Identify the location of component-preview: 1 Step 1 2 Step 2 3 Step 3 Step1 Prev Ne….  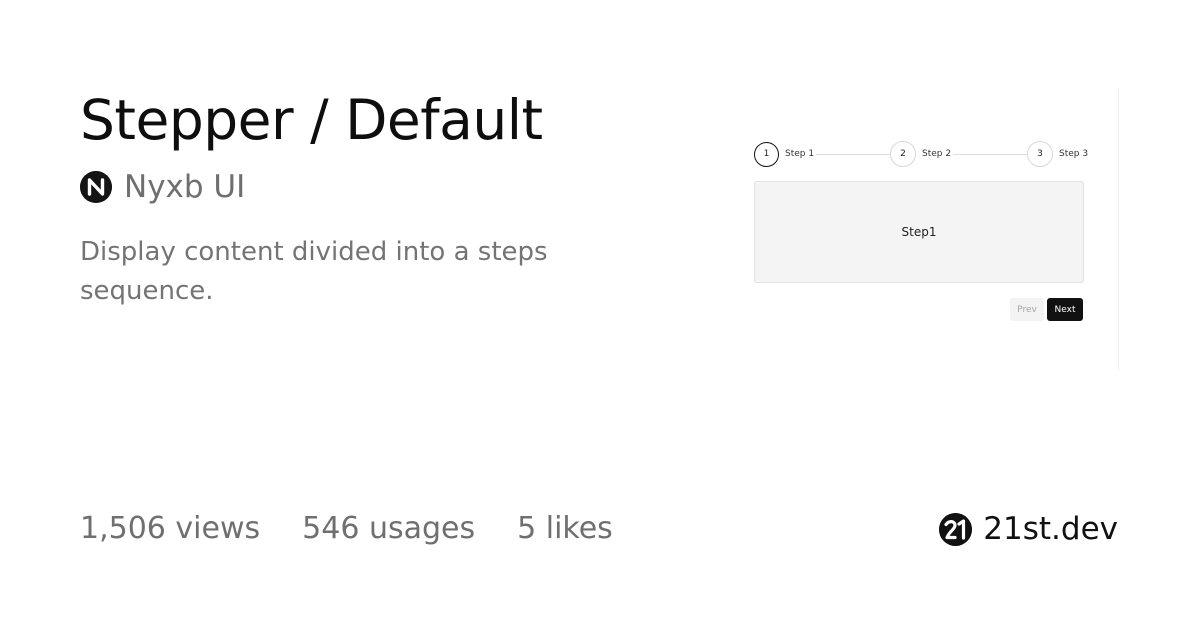
(928, 229).